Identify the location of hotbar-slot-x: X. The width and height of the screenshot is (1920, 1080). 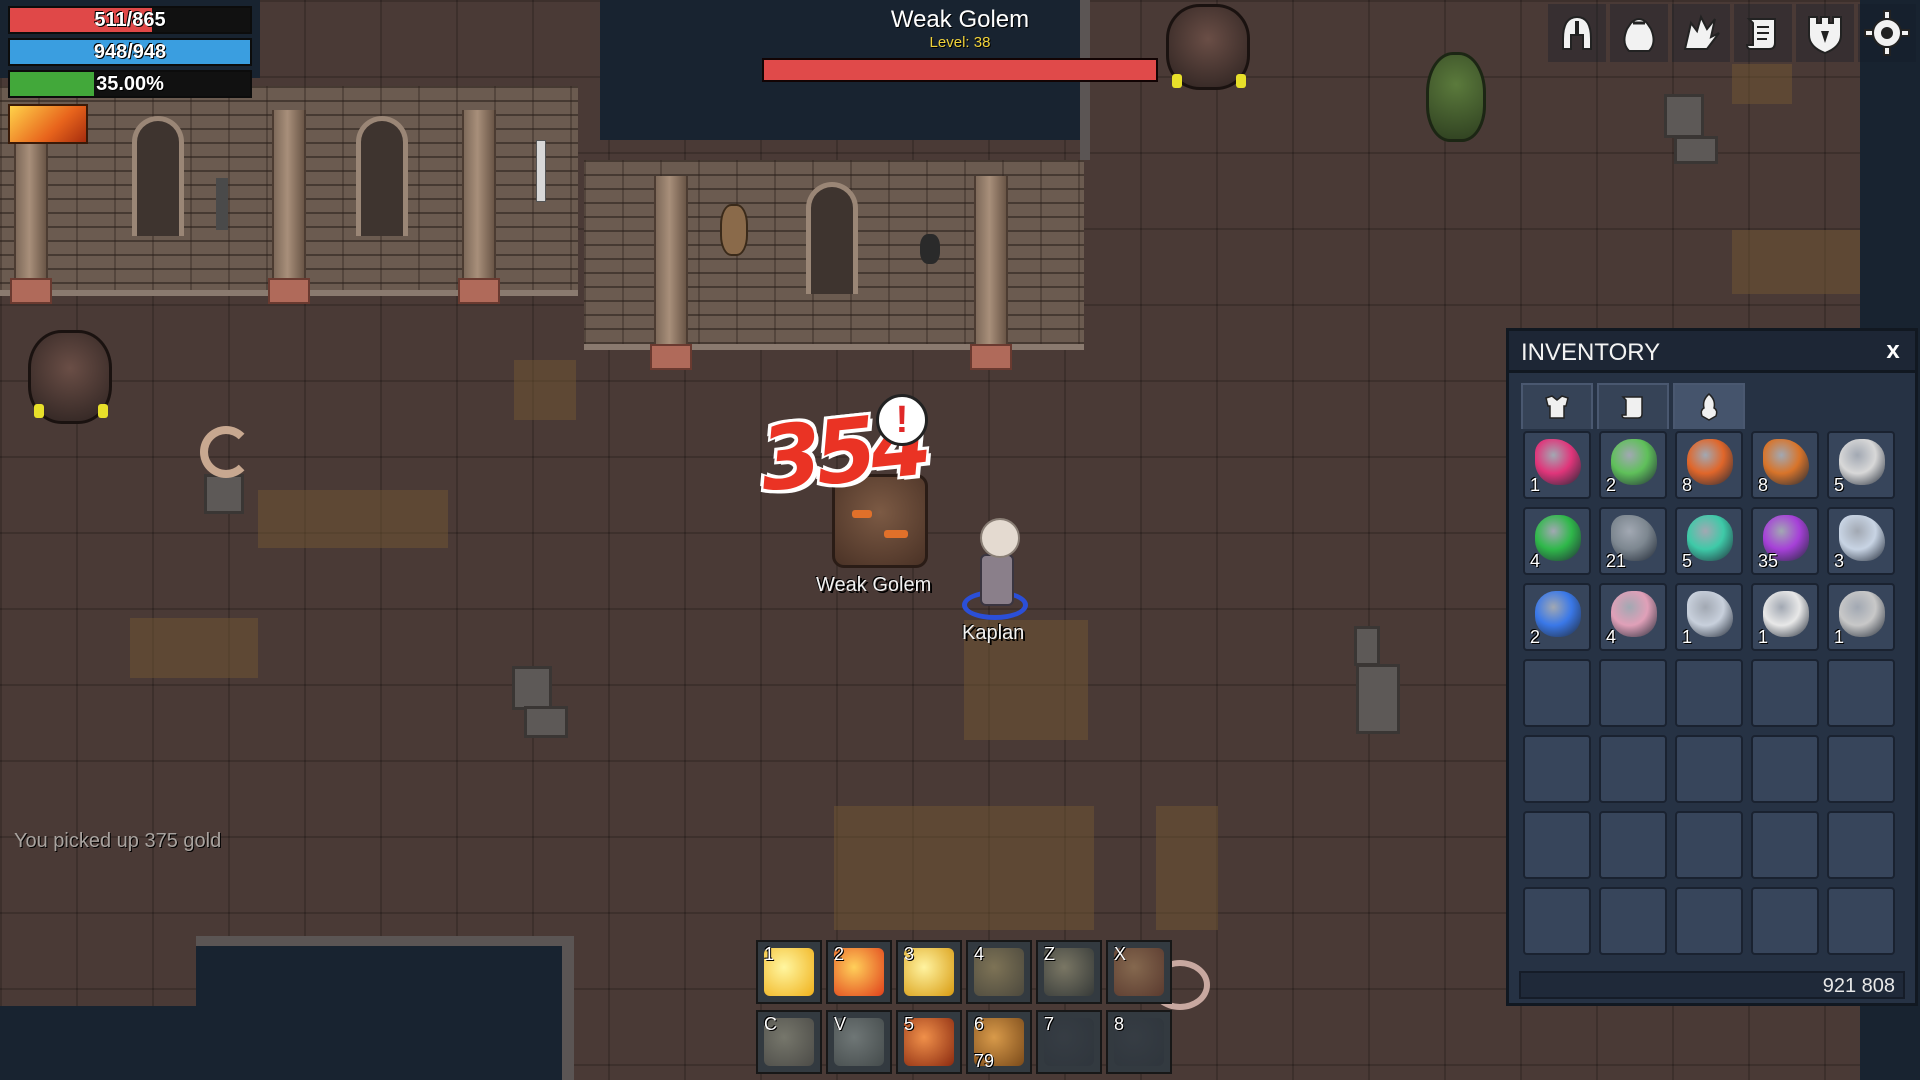
(1139, 972).